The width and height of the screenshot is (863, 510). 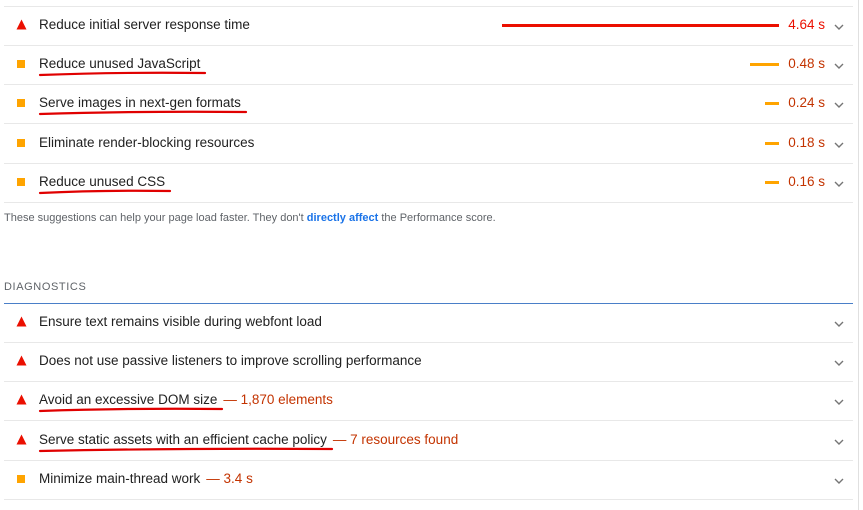 I want to click on audit-title: Eliminate render-blocking resources, so click(x=147, y=142).